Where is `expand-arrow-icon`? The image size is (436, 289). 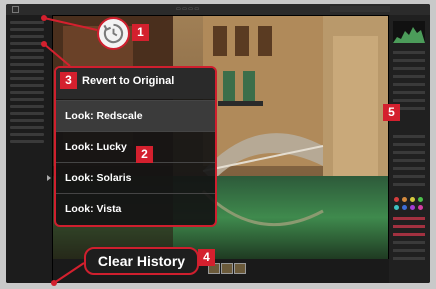 expand-arrow-icon is located at coordinates (49, 178).